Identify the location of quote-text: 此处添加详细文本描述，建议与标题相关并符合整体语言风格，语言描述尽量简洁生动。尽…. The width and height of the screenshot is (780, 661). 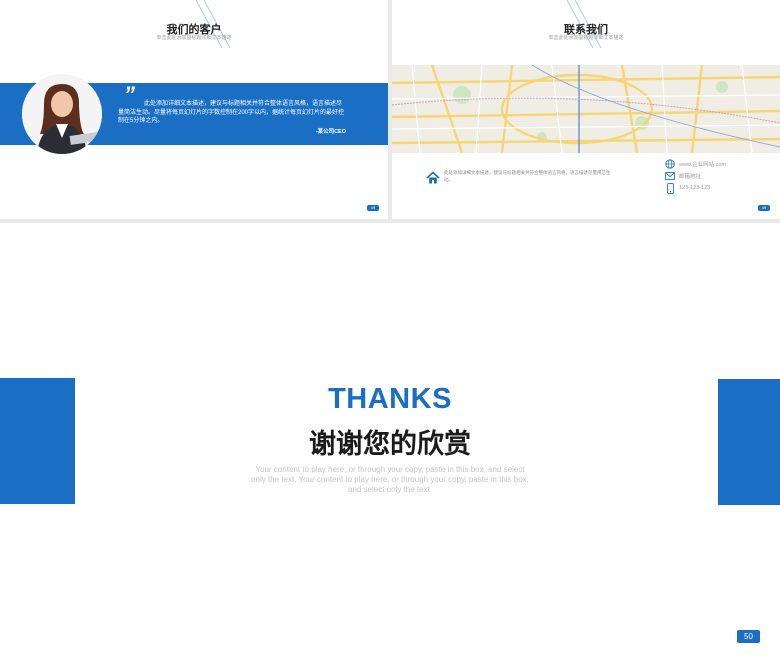
(231, 112).